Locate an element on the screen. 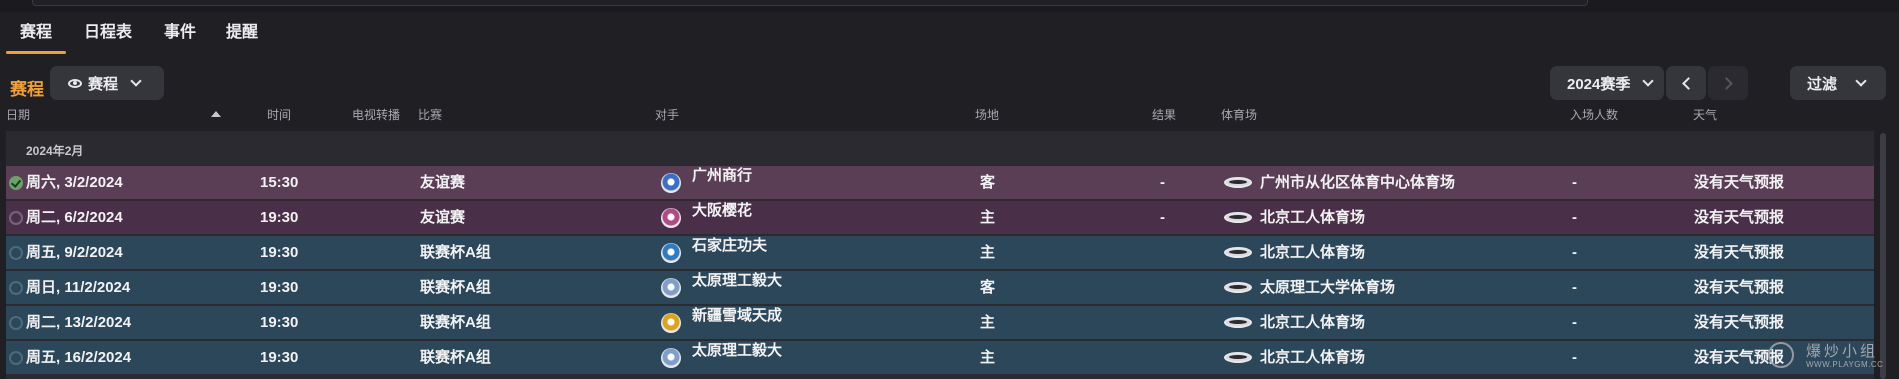  column-header-result: 结果 is located at coordinates (1164, 114).